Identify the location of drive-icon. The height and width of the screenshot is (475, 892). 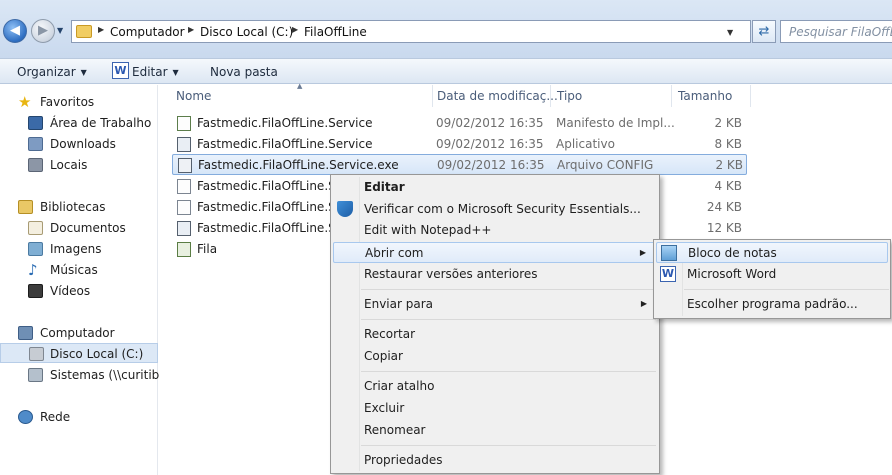
(36, 354).